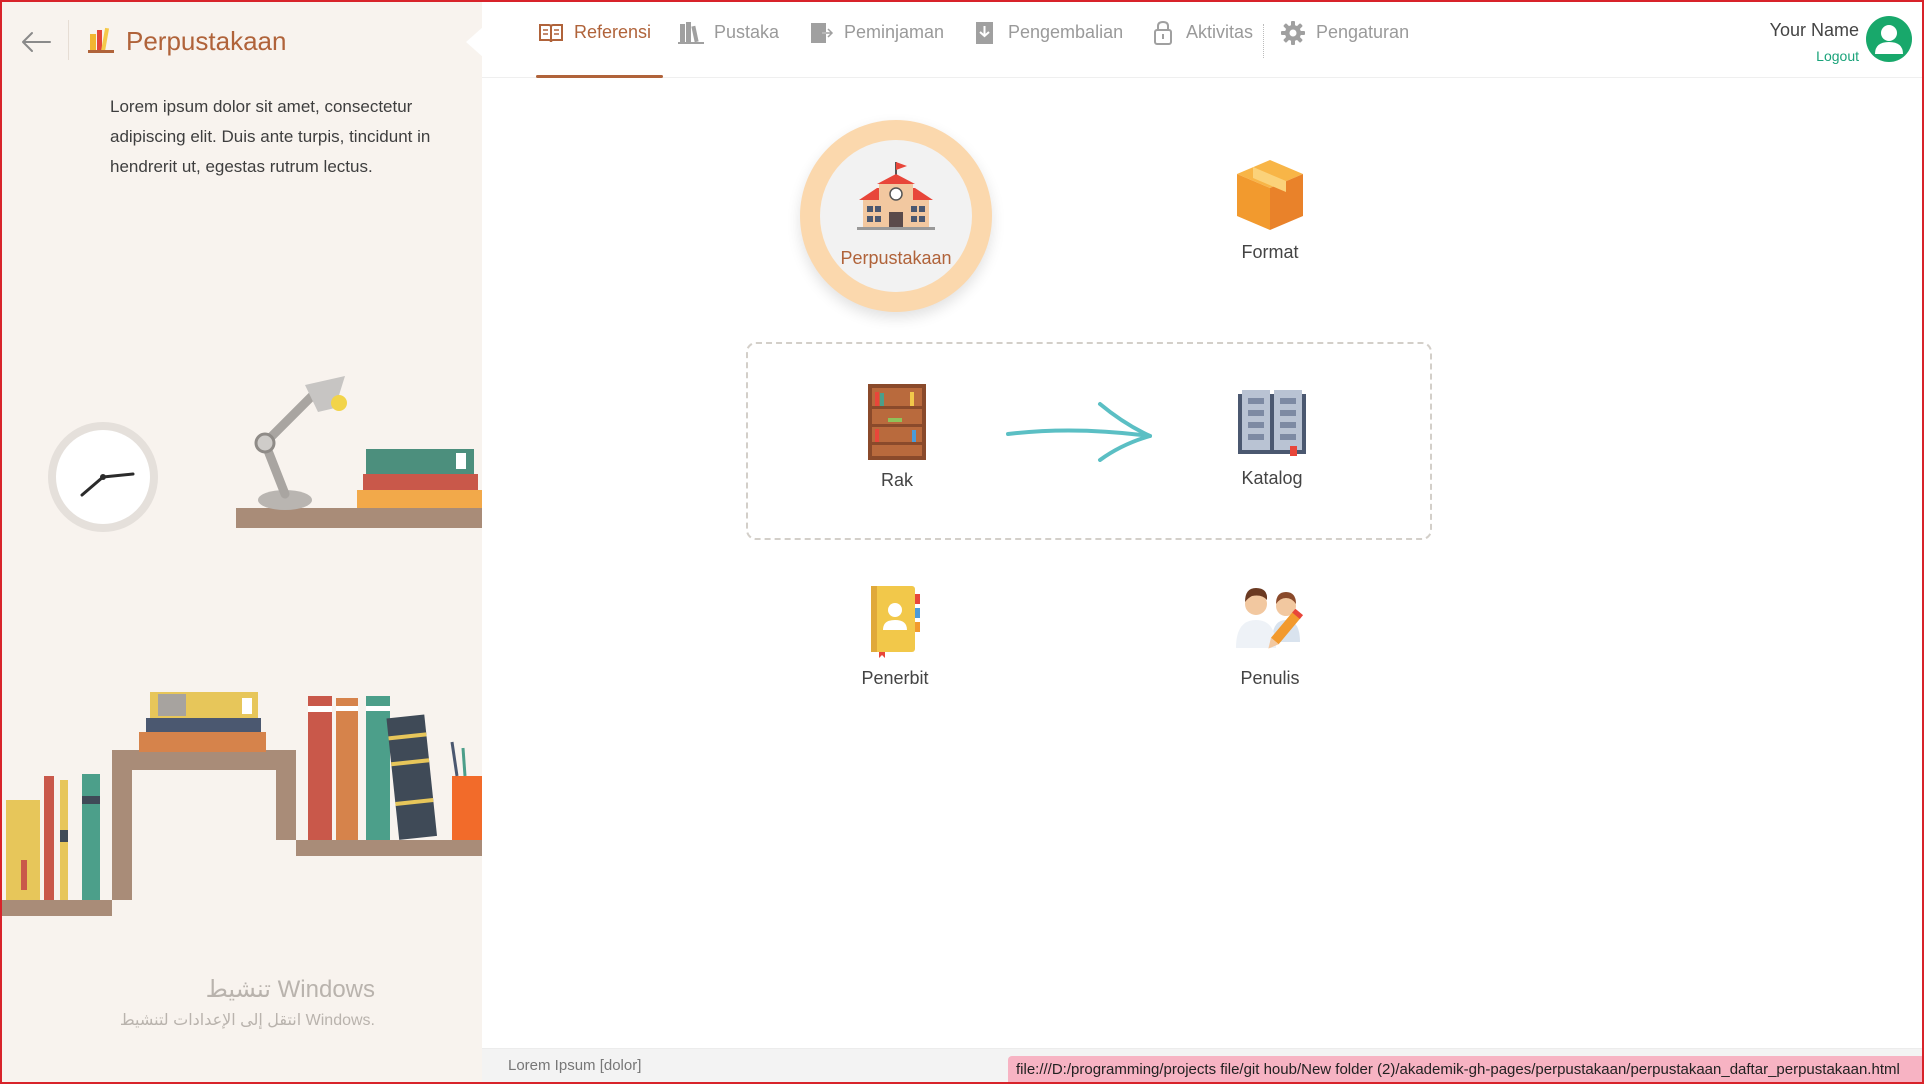  Describe the element at coordinates (475, 42) in the screenshot. I see `sidebar-notch` at that location.